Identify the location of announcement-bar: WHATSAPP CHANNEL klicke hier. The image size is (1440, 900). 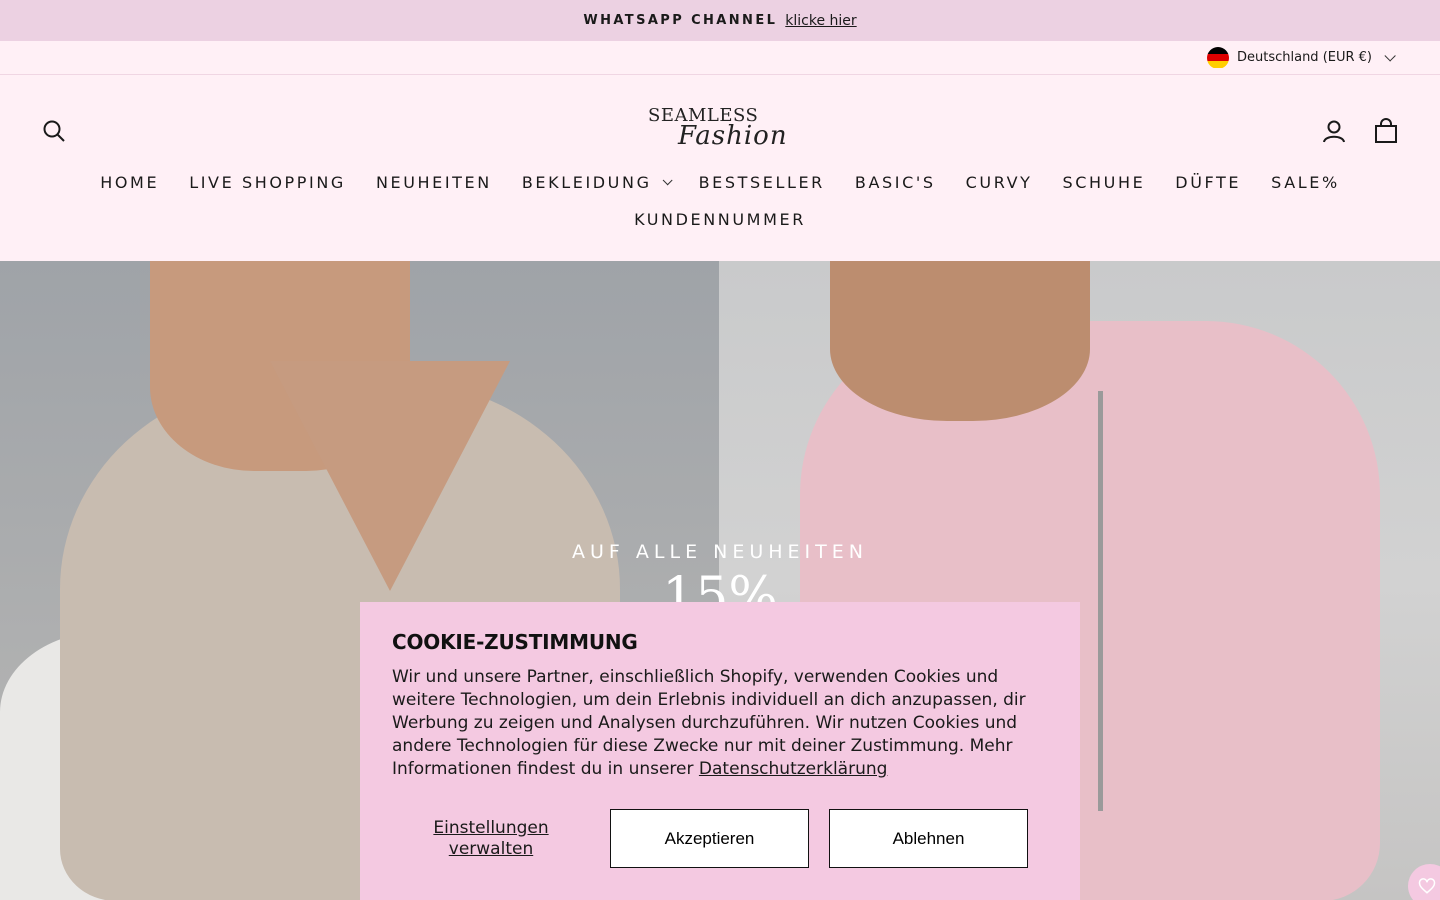
(720, 20).